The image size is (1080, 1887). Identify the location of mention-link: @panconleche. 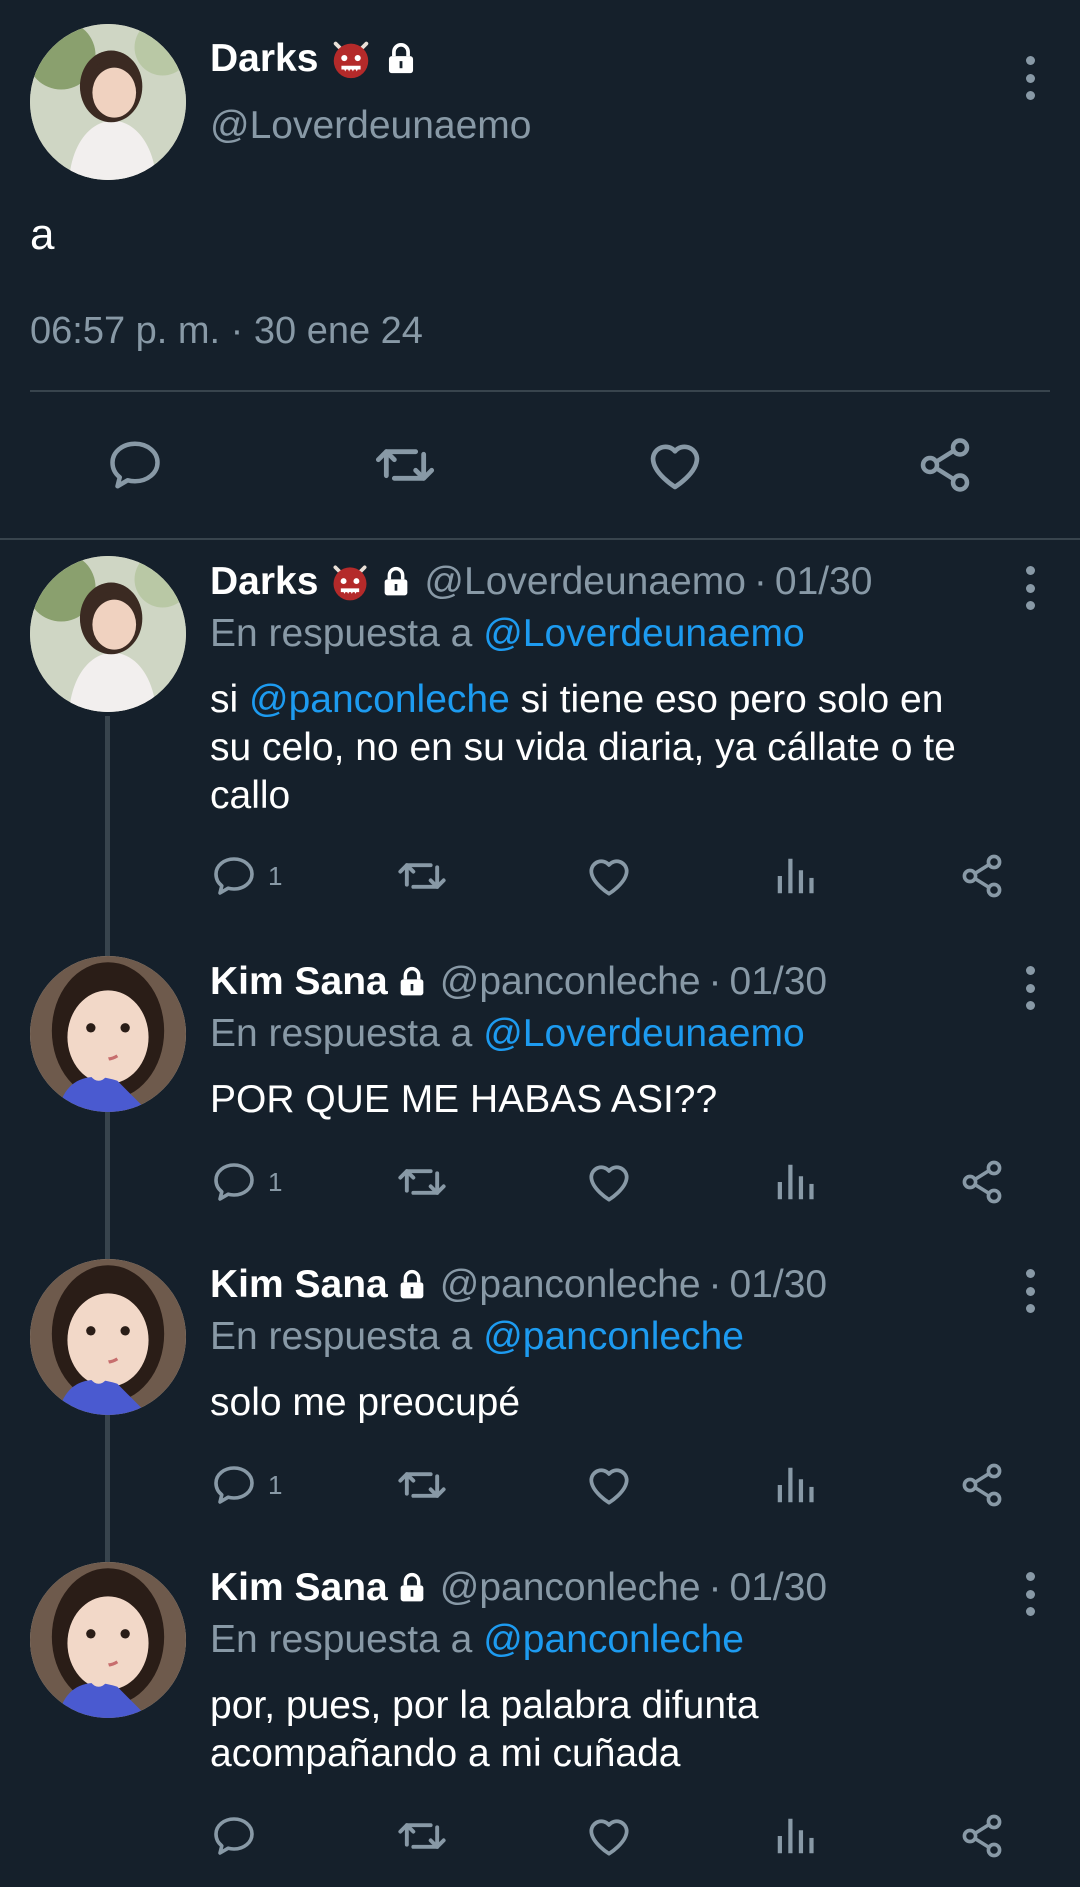
(379, 699).